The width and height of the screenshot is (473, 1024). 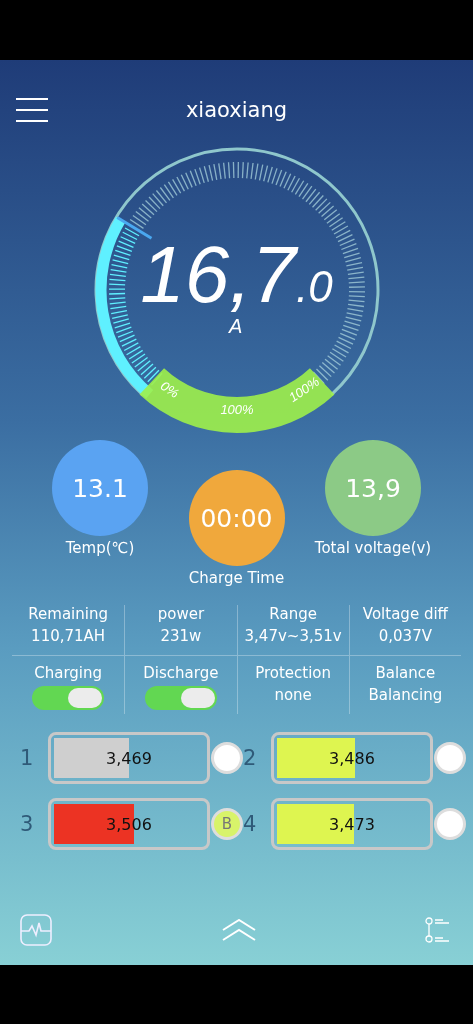 What do you see at coordinates (314, 287) in the screenshot?
I see `current-decimal: .0` at bounding box center [314, 287].